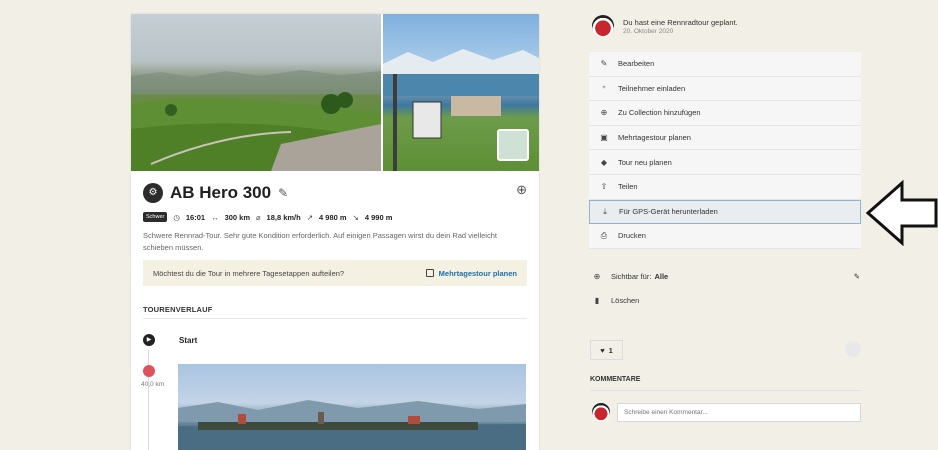  Describe the element at coordinates (615, 379) in the screenshot. I see `comments-title: KOMMENTARE` at that location.